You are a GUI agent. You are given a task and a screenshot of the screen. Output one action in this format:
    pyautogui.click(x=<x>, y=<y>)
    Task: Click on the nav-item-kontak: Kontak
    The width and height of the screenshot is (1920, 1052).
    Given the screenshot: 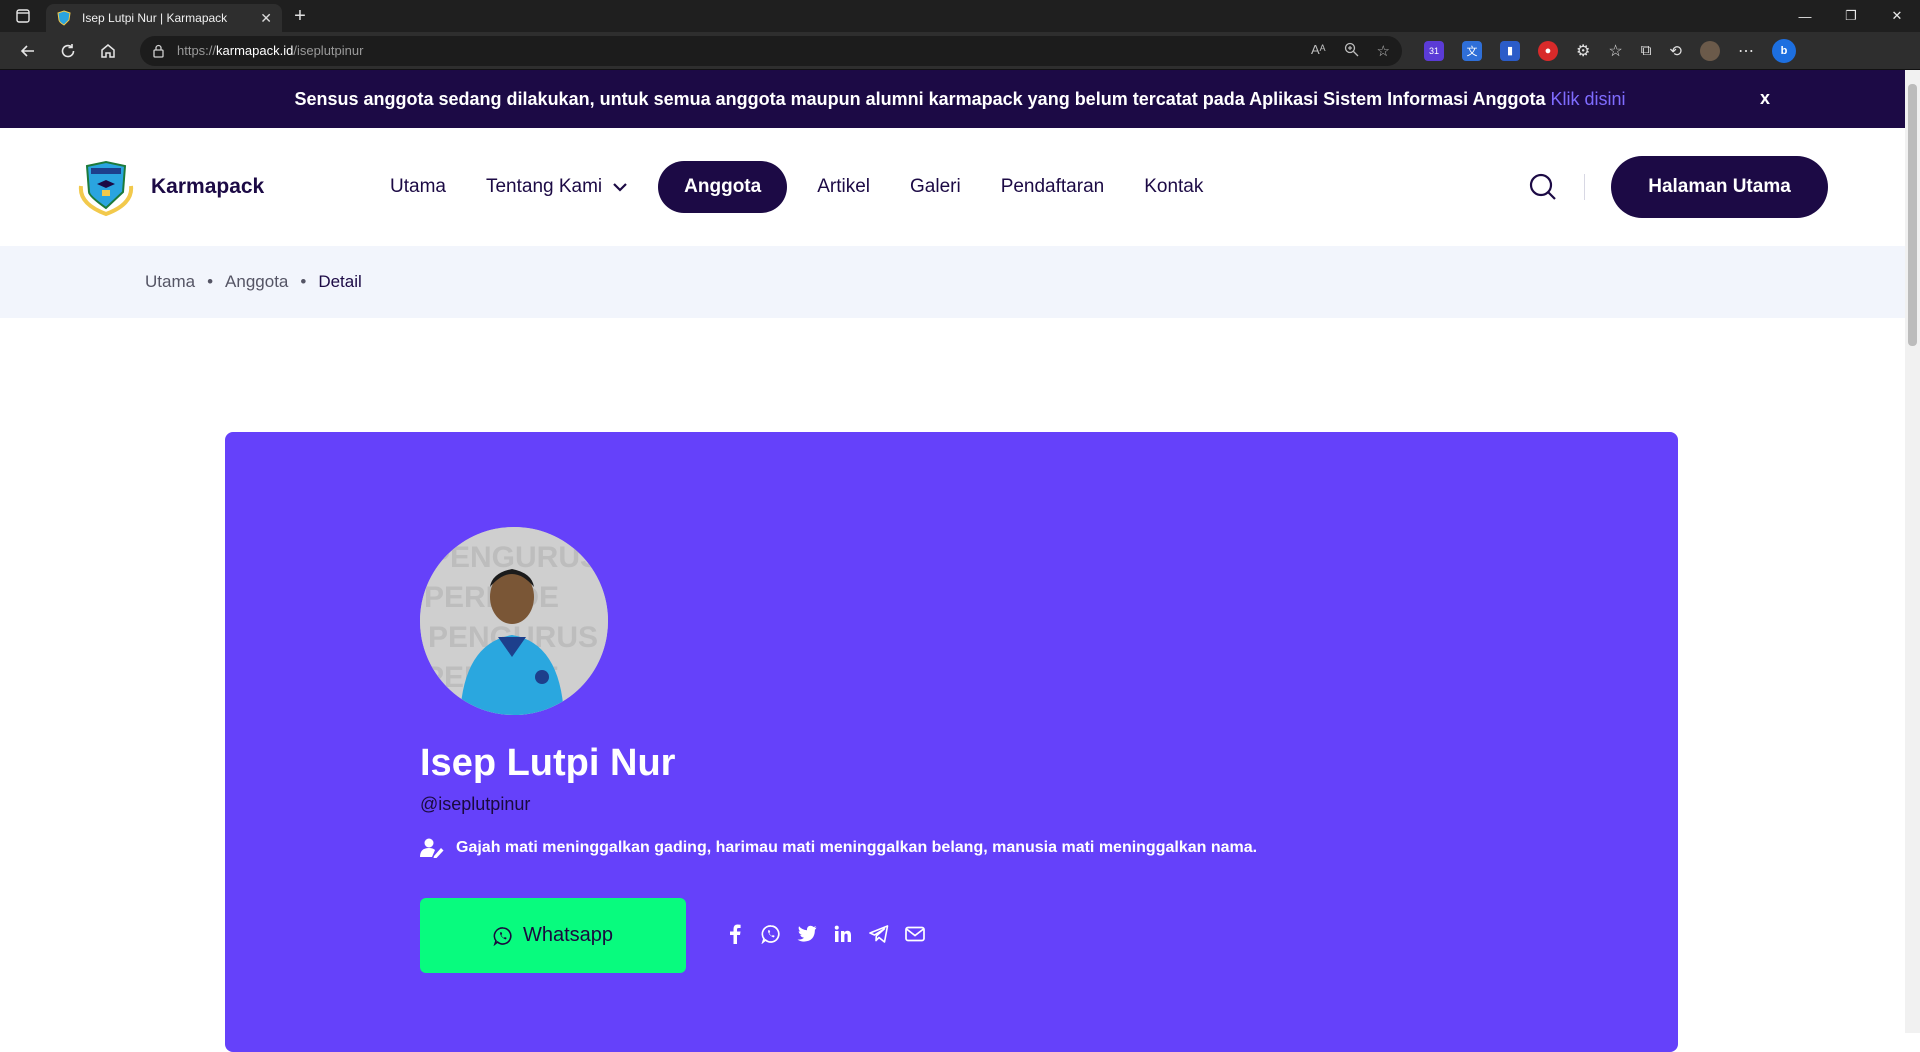 What is the action you would take?
    pyautogui.click(x=1173, y=187)
    